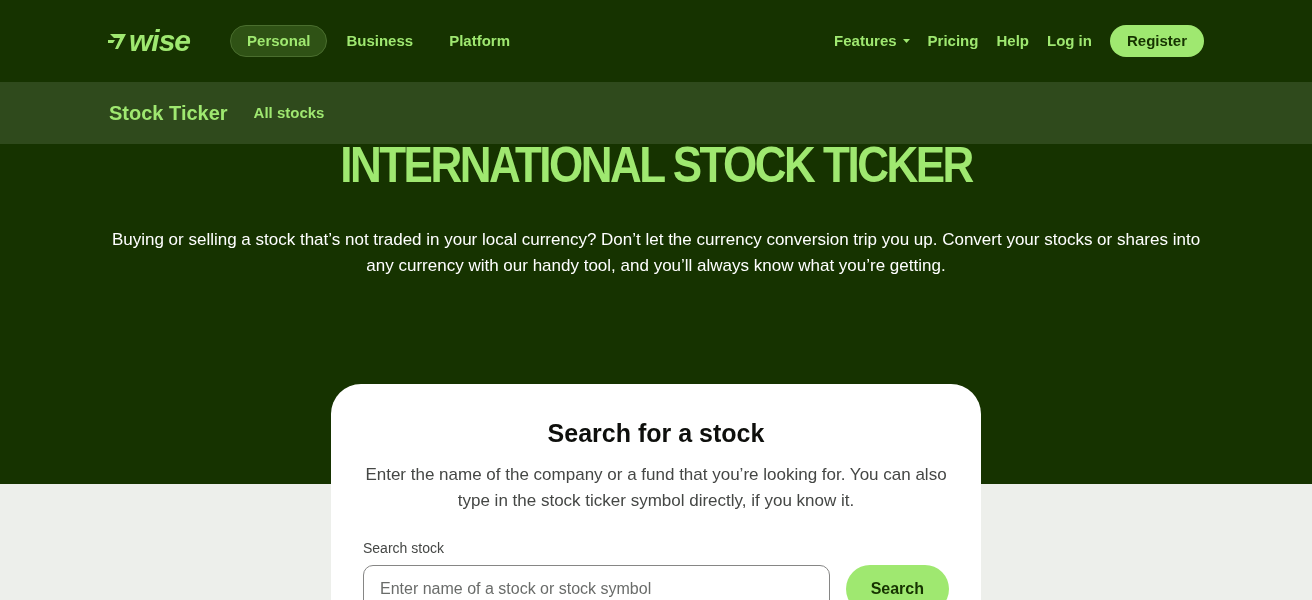  What do you see at coordinates (1156, 41) in the screenshot?
I see `register-button: Register` at bounding box center [1156, 41].